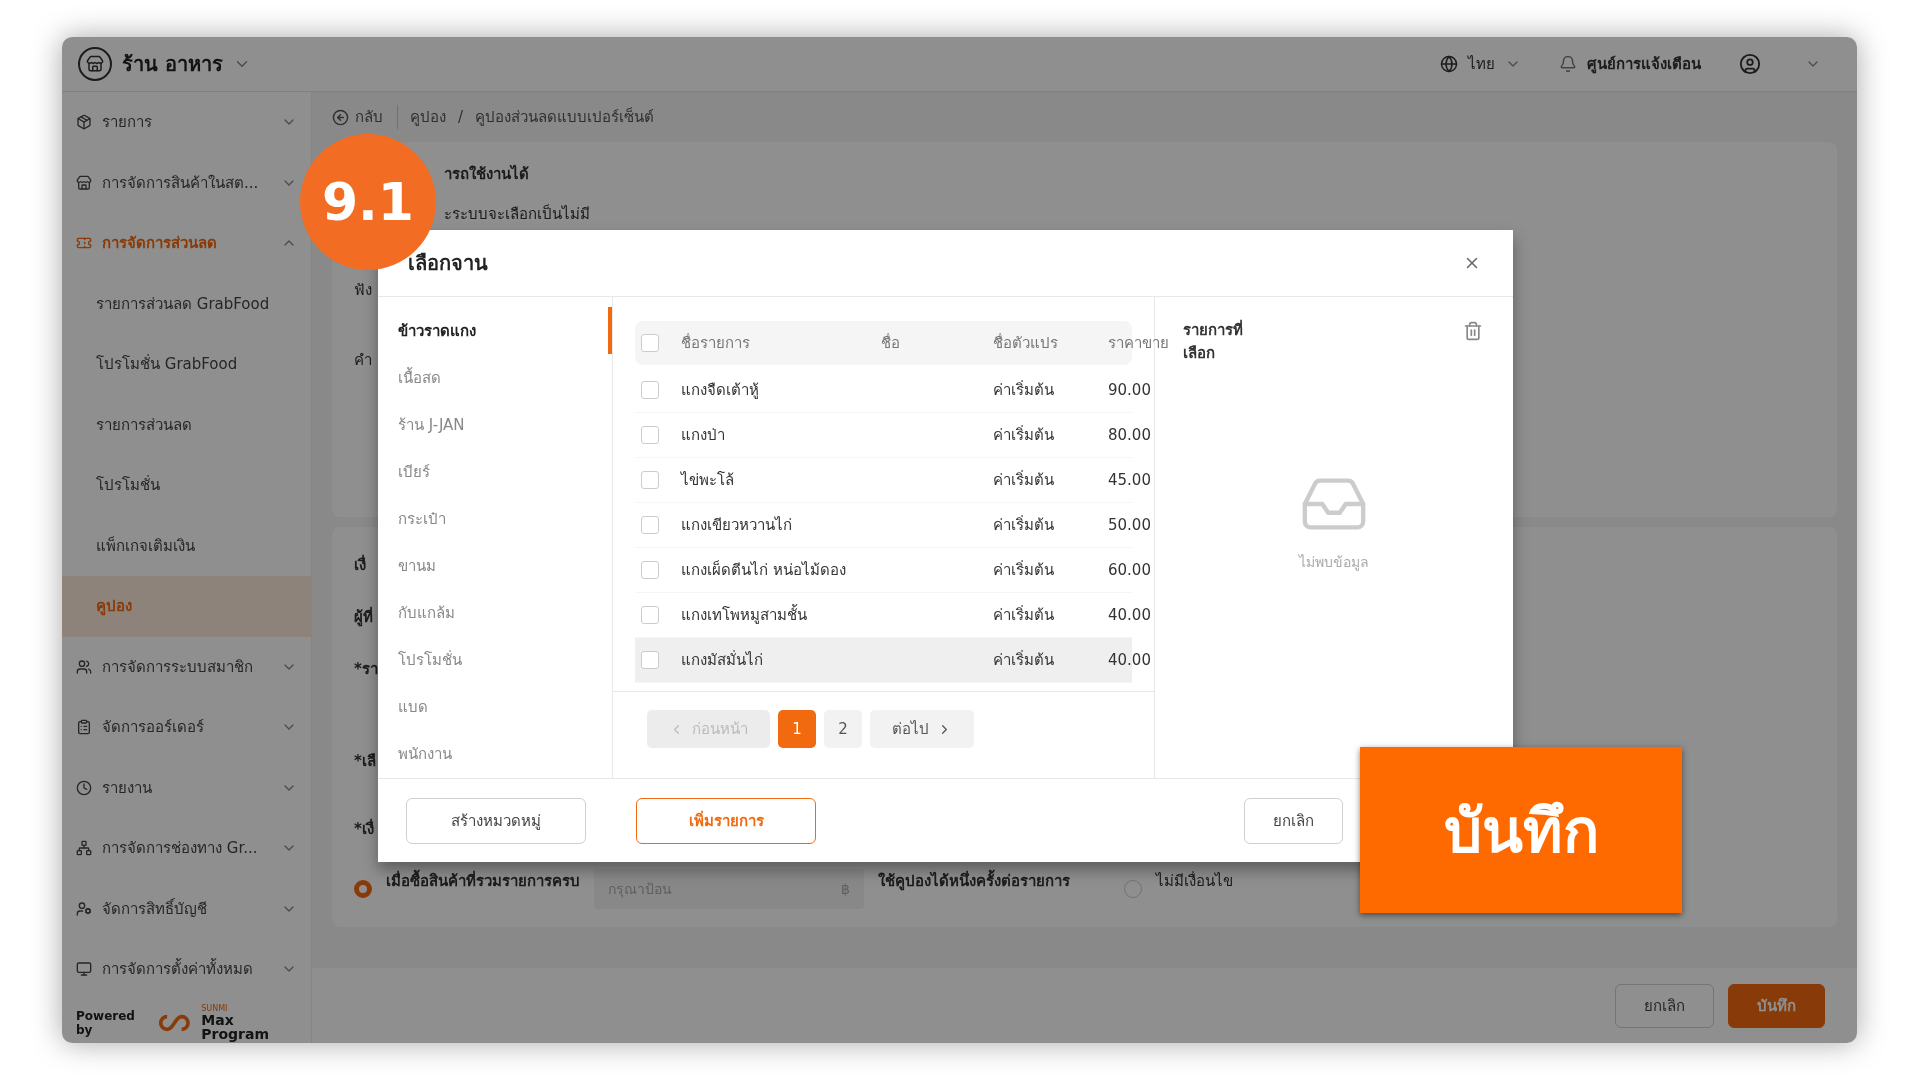 Image resolution: width=1920 pixels, height=1080 pixels. I want to click on category-item: เนื้อสด, so click(495, 378).